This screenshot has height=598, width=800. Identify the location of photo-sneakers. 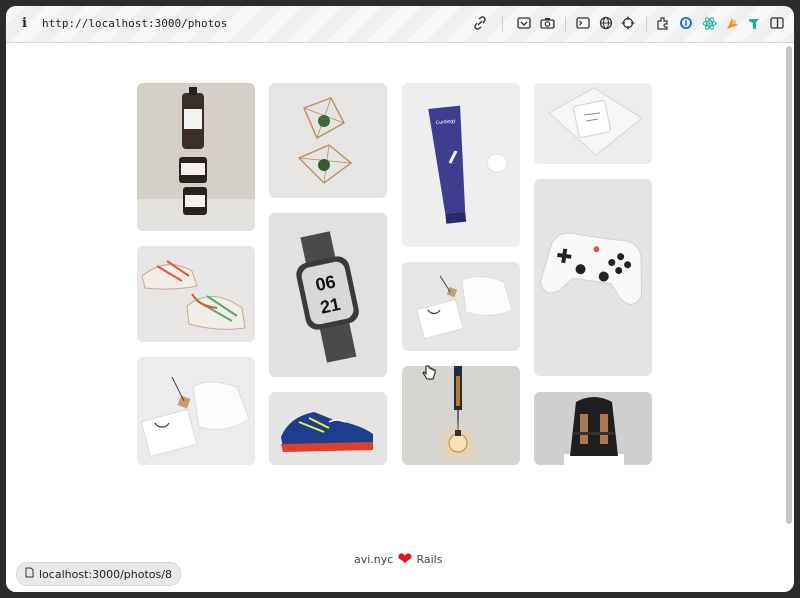
(196, 294).